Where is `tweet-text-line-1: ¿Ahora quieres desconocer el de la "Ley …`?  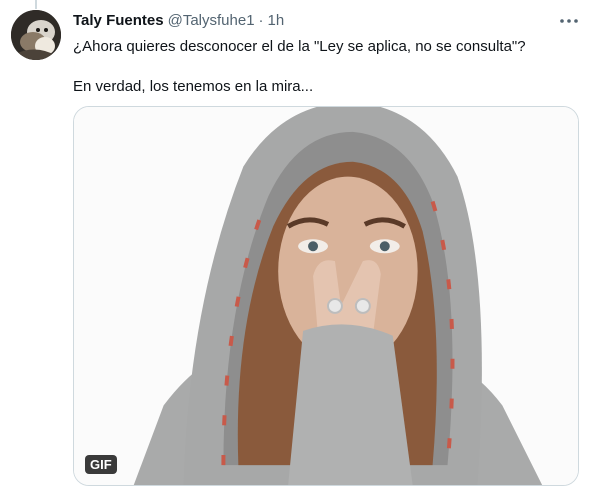
tweet-text-line-1: ¿Ahora quieres desconocer el de la "Ley … is located at coordinates (299, 46).